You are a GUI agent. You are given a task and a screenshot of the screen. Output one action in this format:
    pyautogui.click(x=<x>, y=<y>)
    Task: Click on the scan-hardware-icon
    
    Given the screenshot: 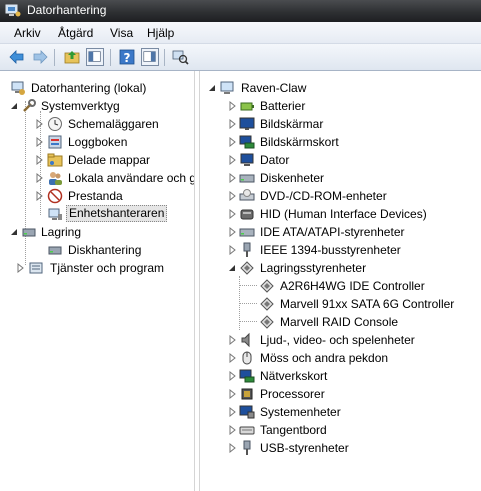 What is the action you would take?
    pyautogui.click(x=180, y=57)
    